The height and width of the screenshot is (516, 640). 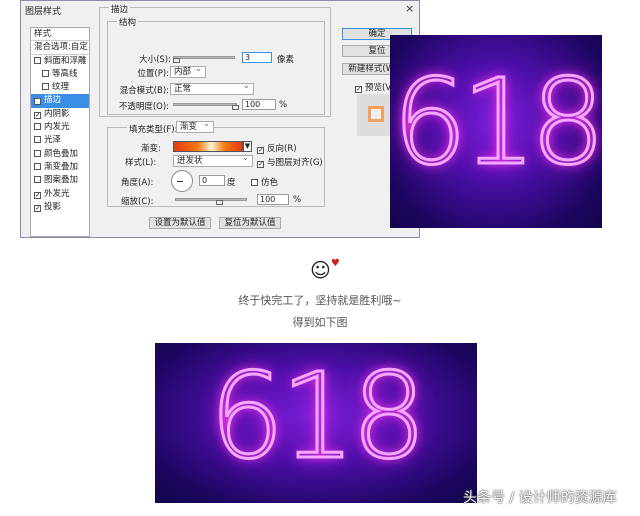 I want to click on gradient-label: 渐变:, so click(x=151, y=149).